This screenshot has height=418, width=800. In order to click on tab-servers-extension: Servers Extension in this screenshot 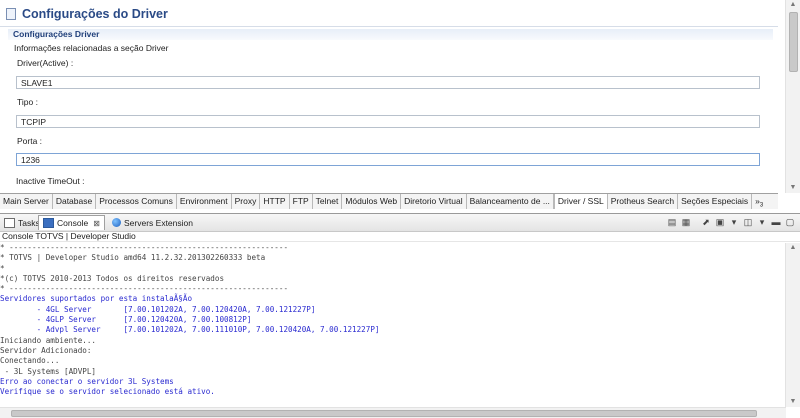, I will do `click(152, 222)`.